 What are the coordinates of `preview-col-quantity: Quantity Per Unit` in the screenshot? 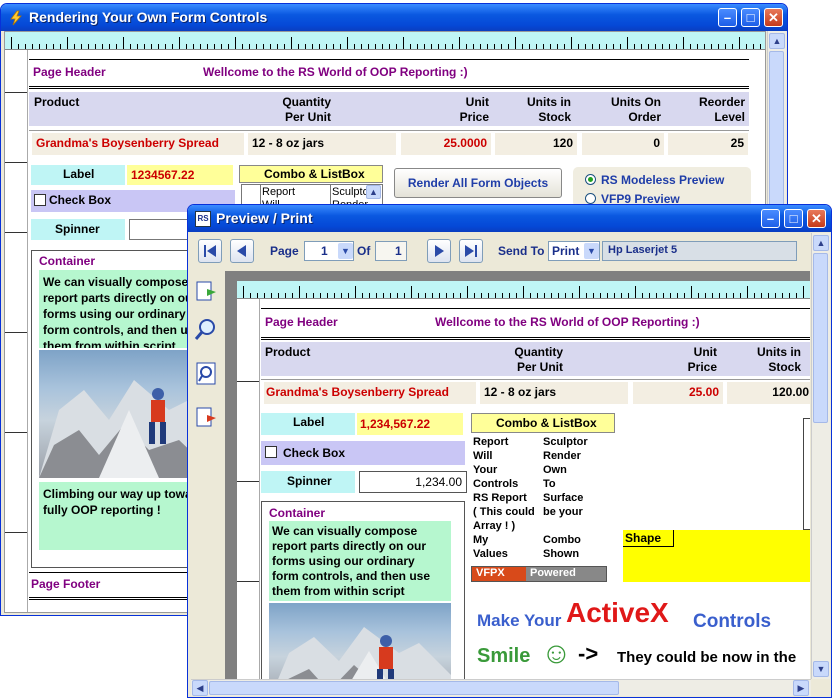 It's located at (538, 359).